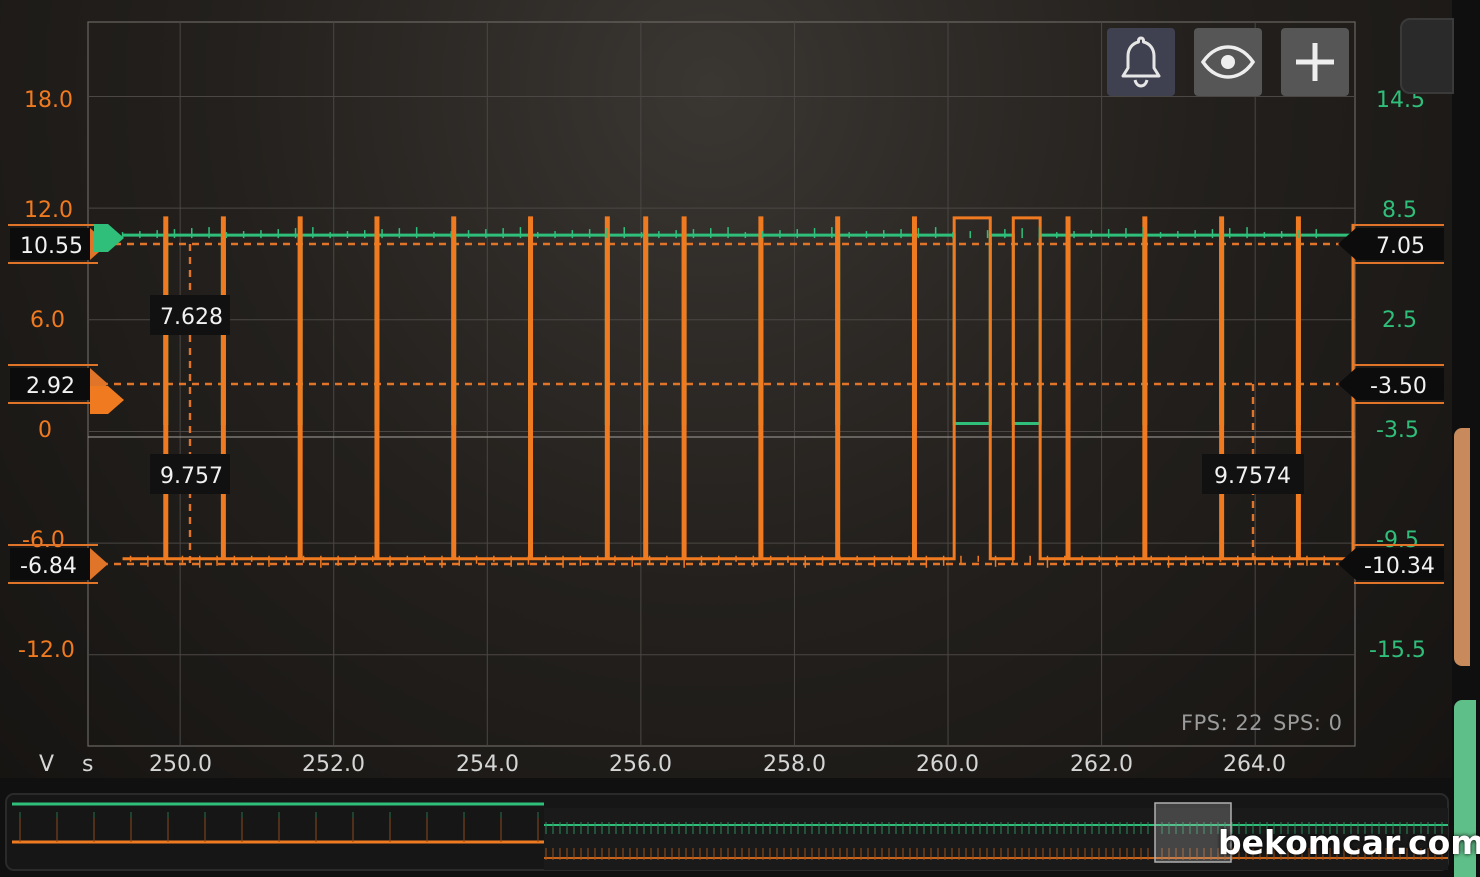 Image resolution: width=1480 pixels, height=877 pixels. What do you see at coordinates (1399, 320) in the screenshot?
I see `right-tick: 2.5` at bounding box center [1399, 320].